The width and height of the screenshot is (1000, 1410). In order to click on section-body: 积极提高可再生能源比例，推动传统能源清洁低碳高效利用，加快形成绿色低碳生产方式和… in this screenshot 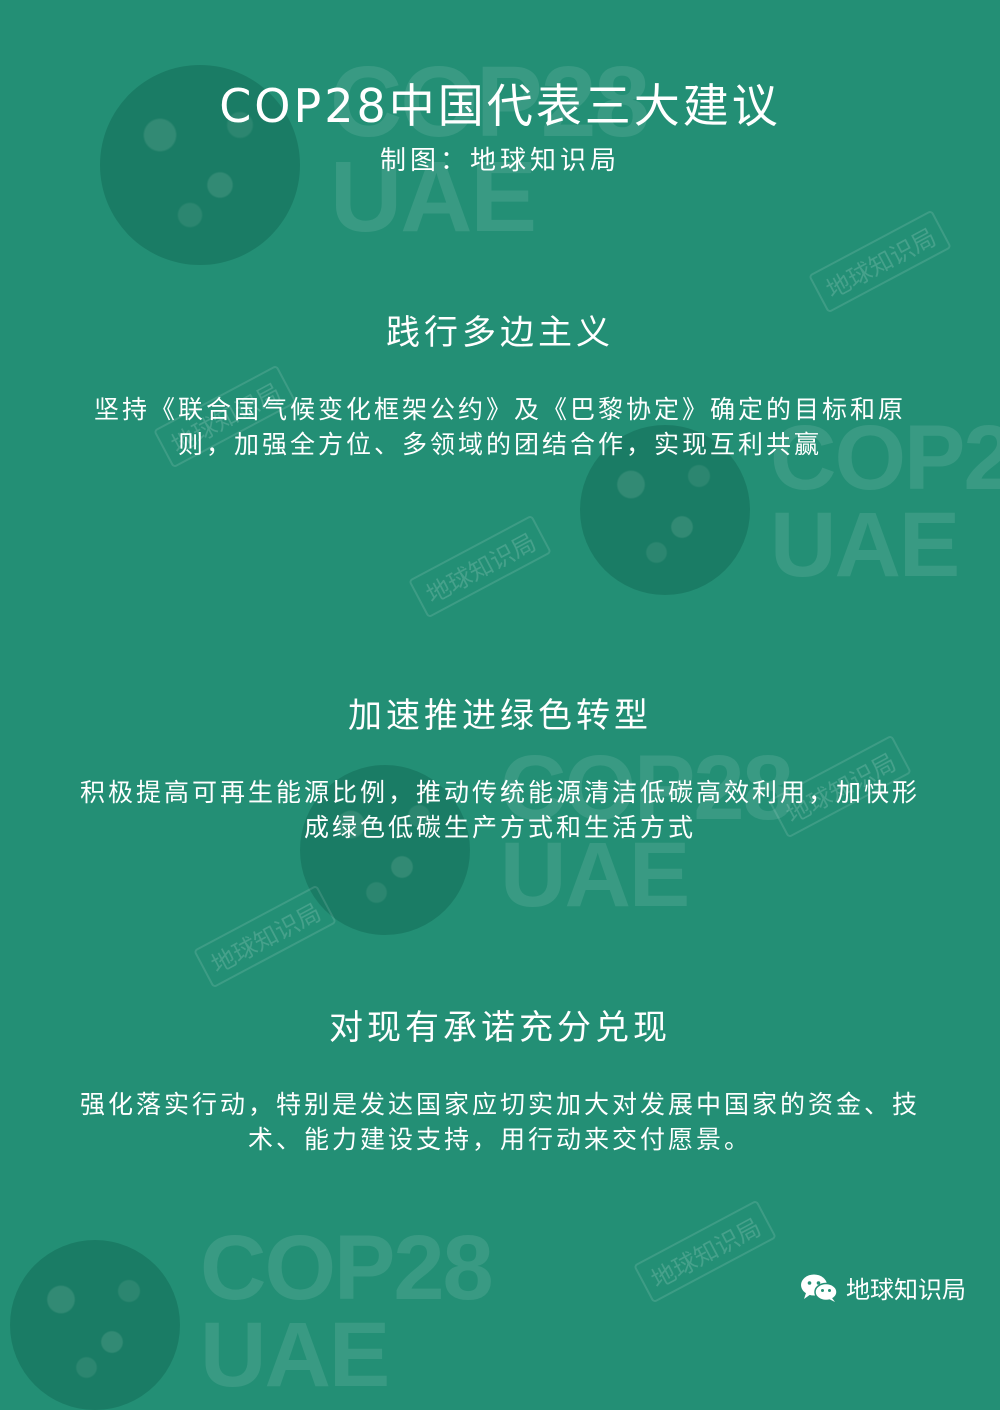, I will do `click(500, 810)`.